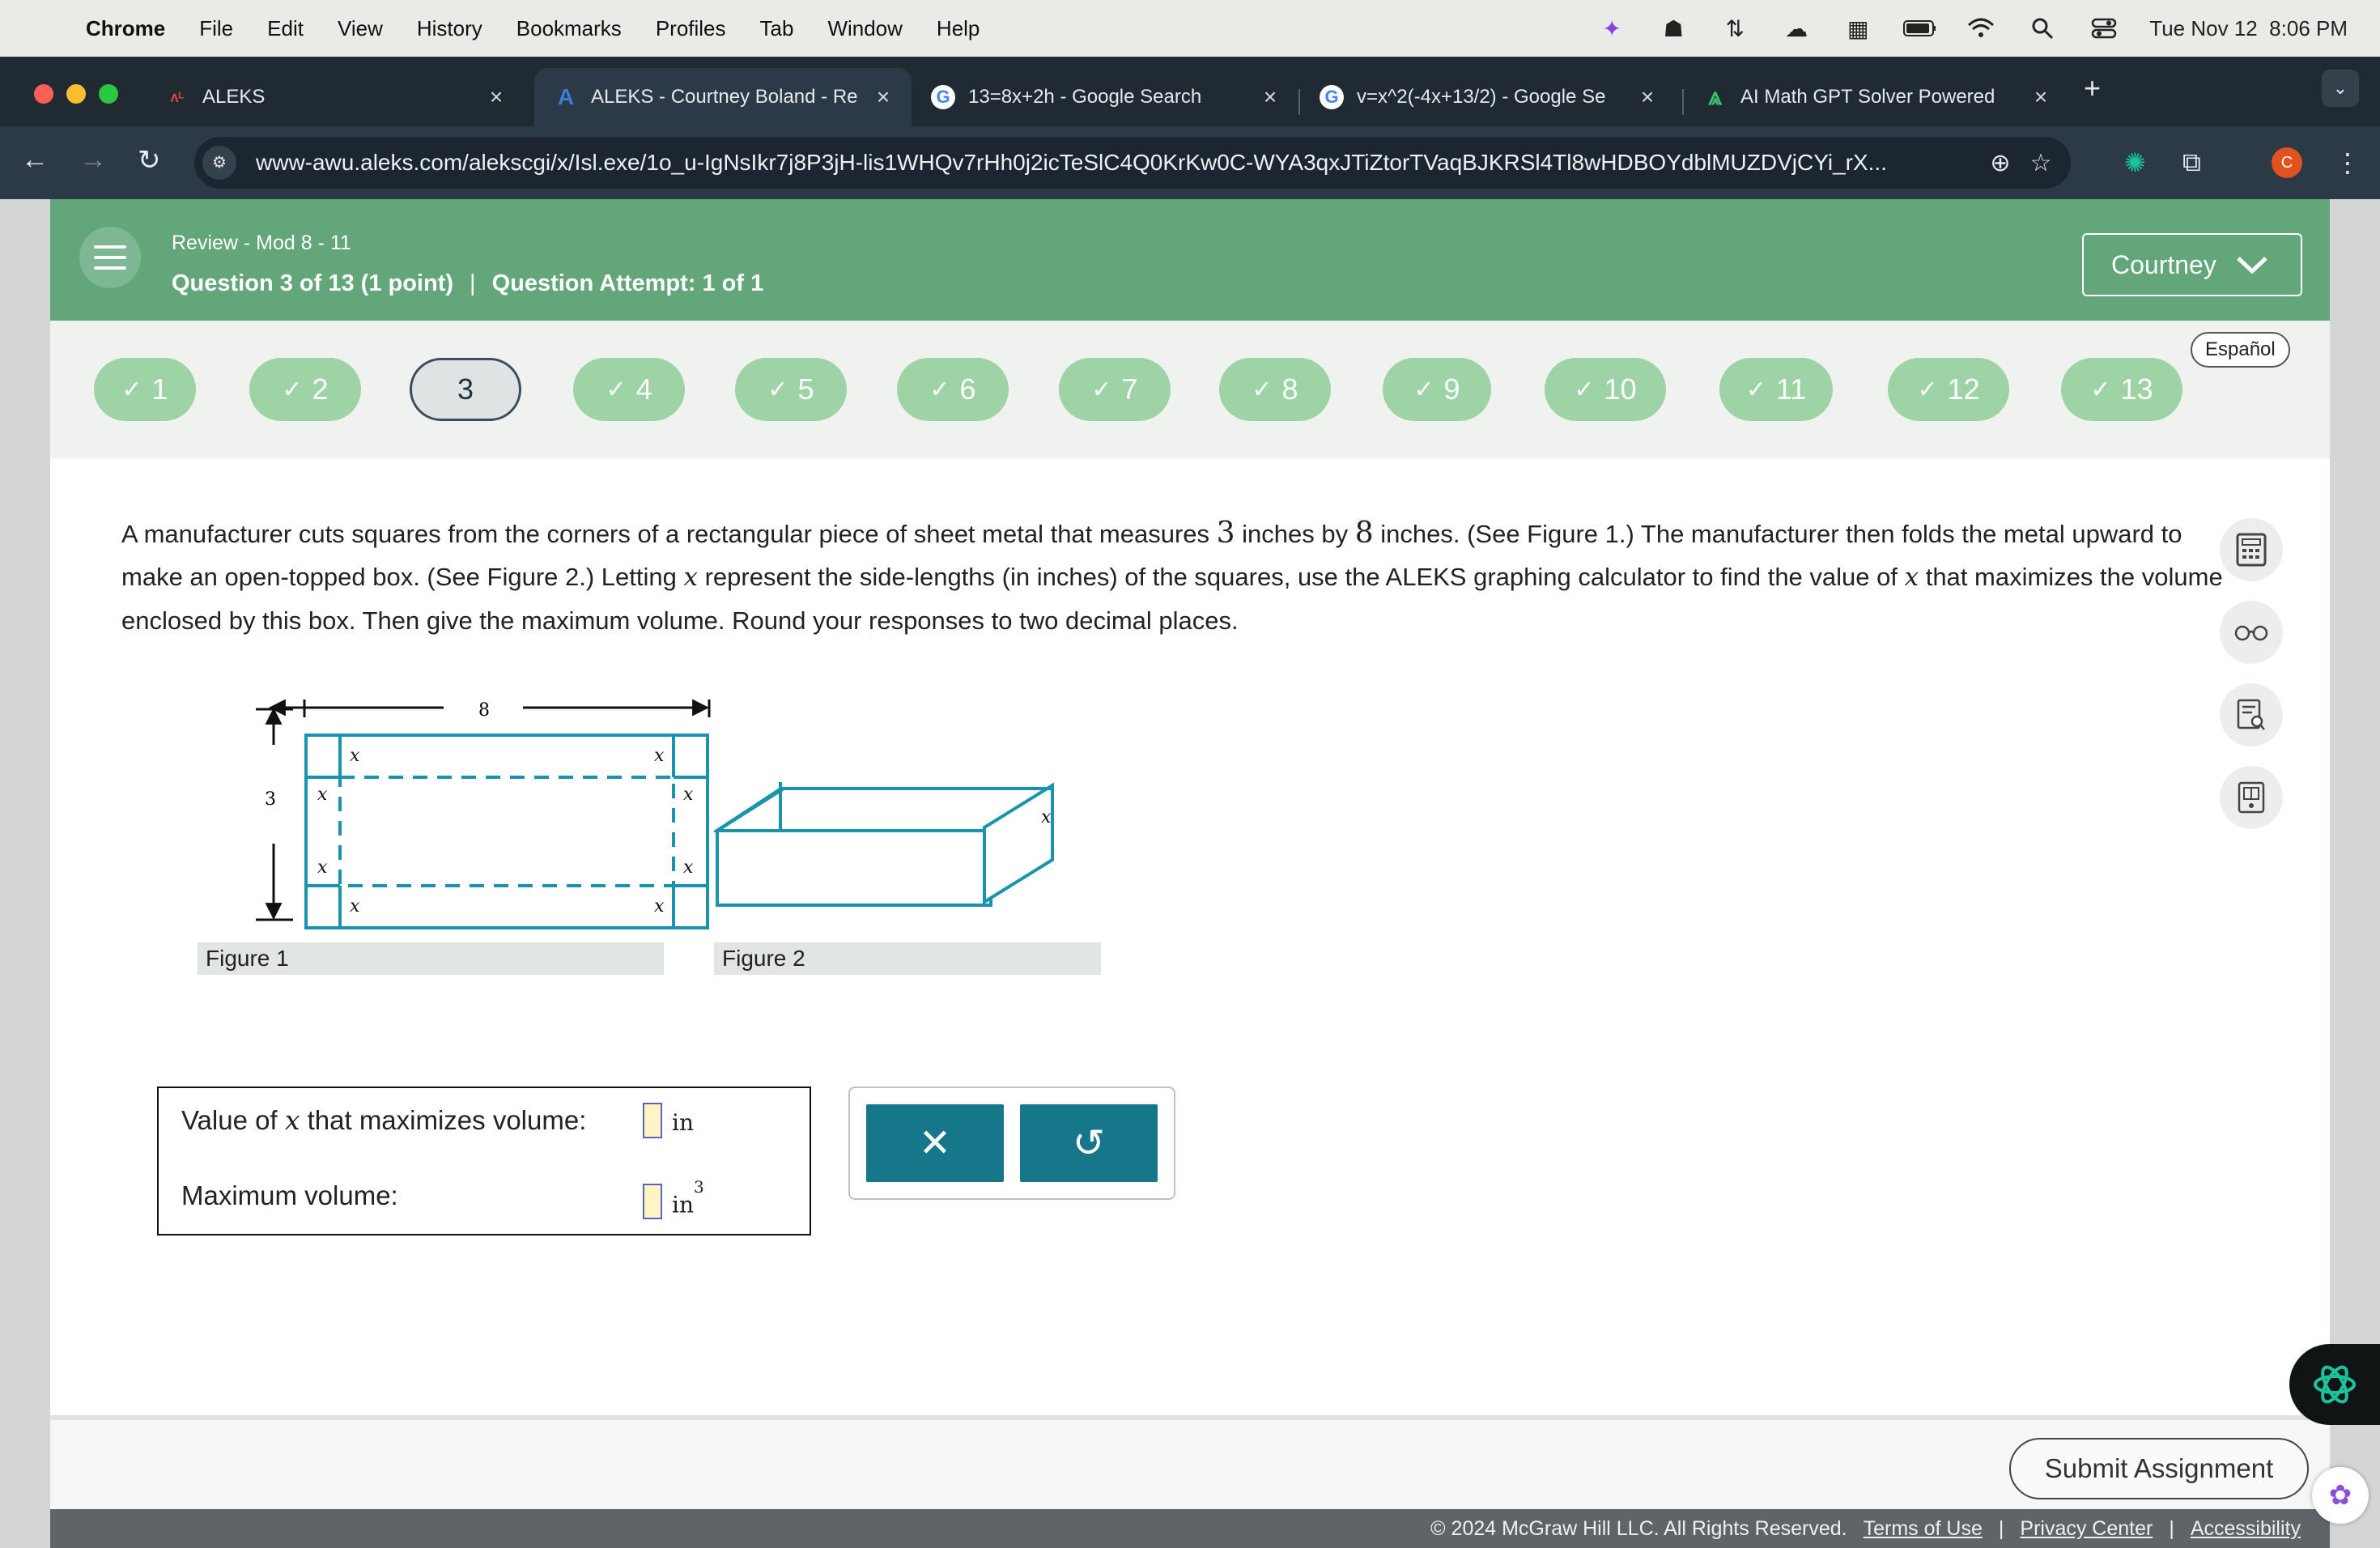  I want to click on figure-1-caption: Figure 1, so click(431, 959).